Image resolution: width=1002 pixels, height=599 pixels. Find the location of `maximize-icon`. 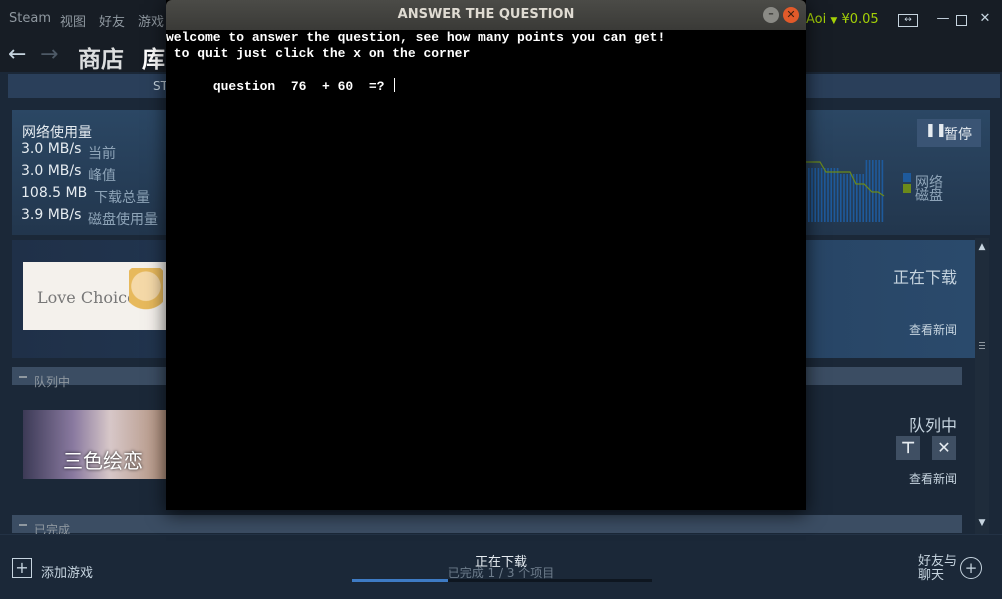

maximize-icon is located at coordinates (961, 20).